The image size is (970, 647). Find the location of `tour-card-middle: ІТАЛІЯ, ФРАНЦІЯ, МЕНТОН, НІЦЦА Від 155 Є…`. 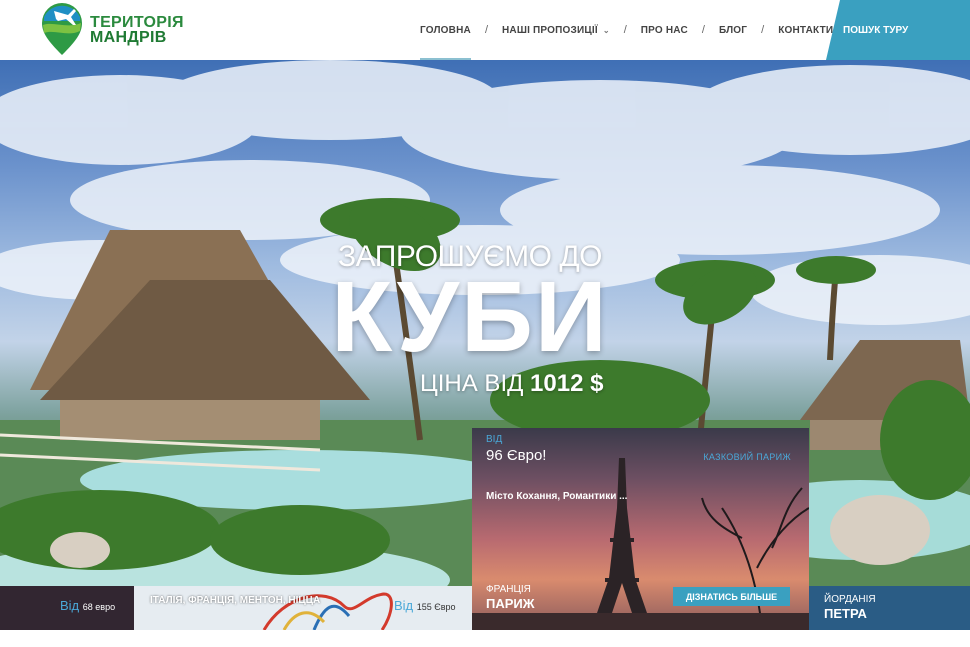

tour-card-middle: ІТАЛІЯ, ФРАНЦІЯ, МЕНТОН, НІЦЦА Від 155 Є… is located at coordinates (303, 608).